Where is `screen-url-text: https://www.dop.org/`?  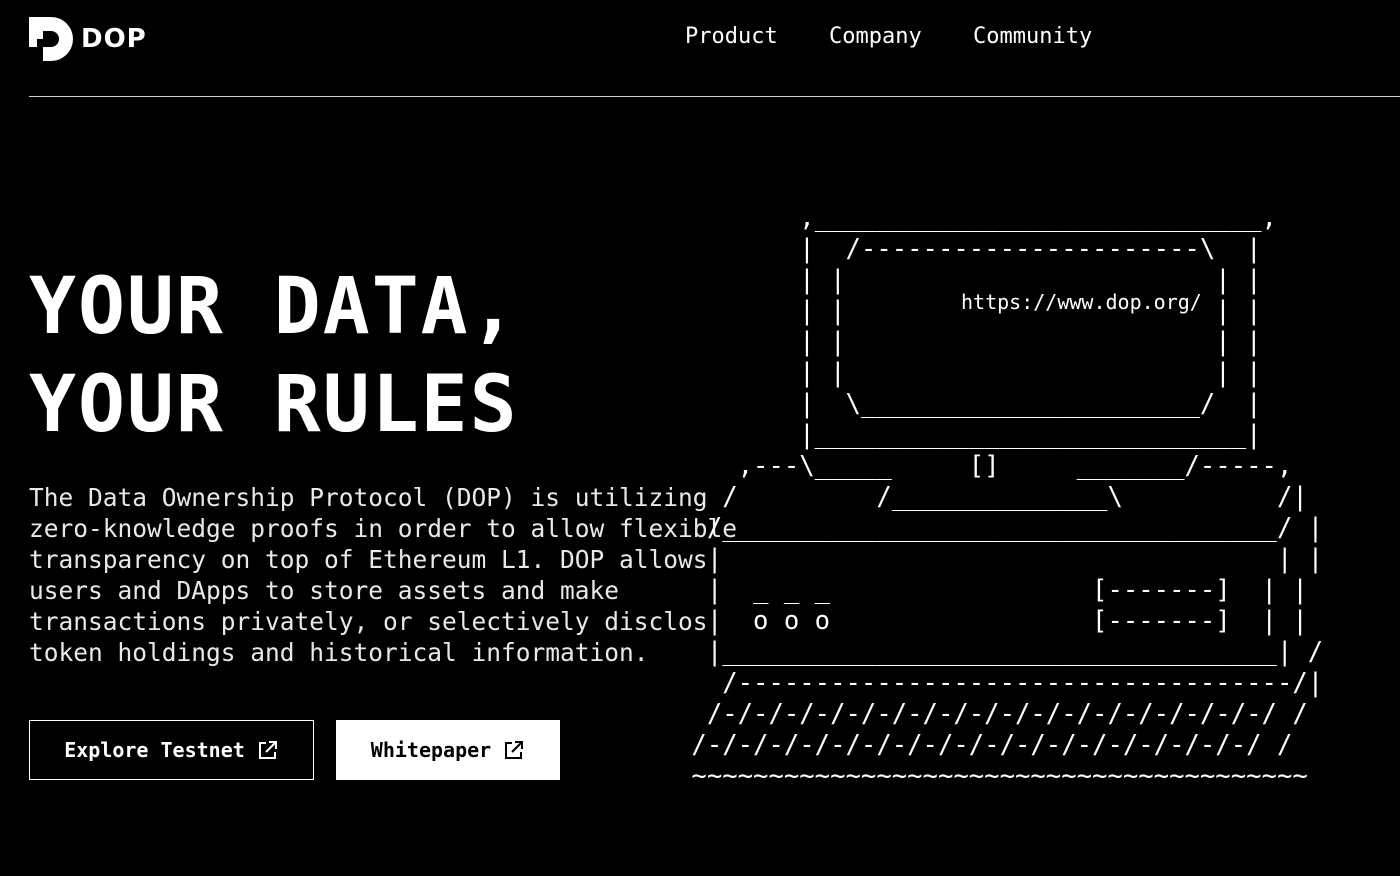 screen-url-text: https://www.dop.org/ is located at coordinates (1081, 302).